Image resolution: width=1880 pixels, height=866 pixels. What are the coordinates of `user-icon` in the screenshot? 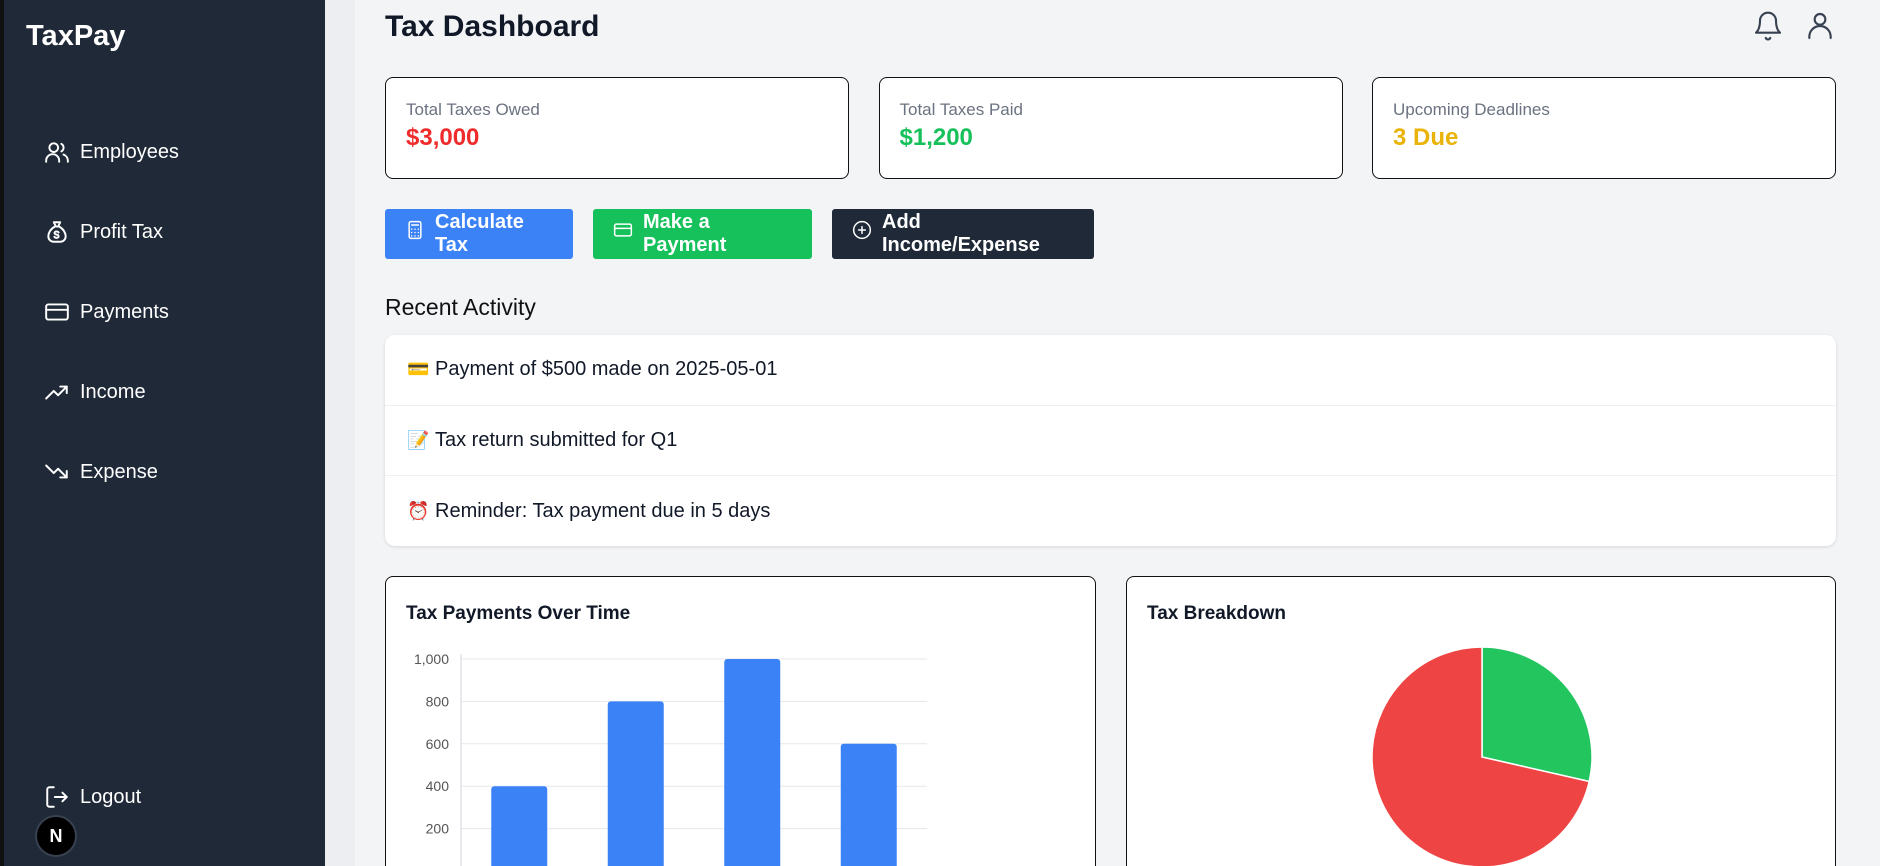 It's located at (1820, 26).